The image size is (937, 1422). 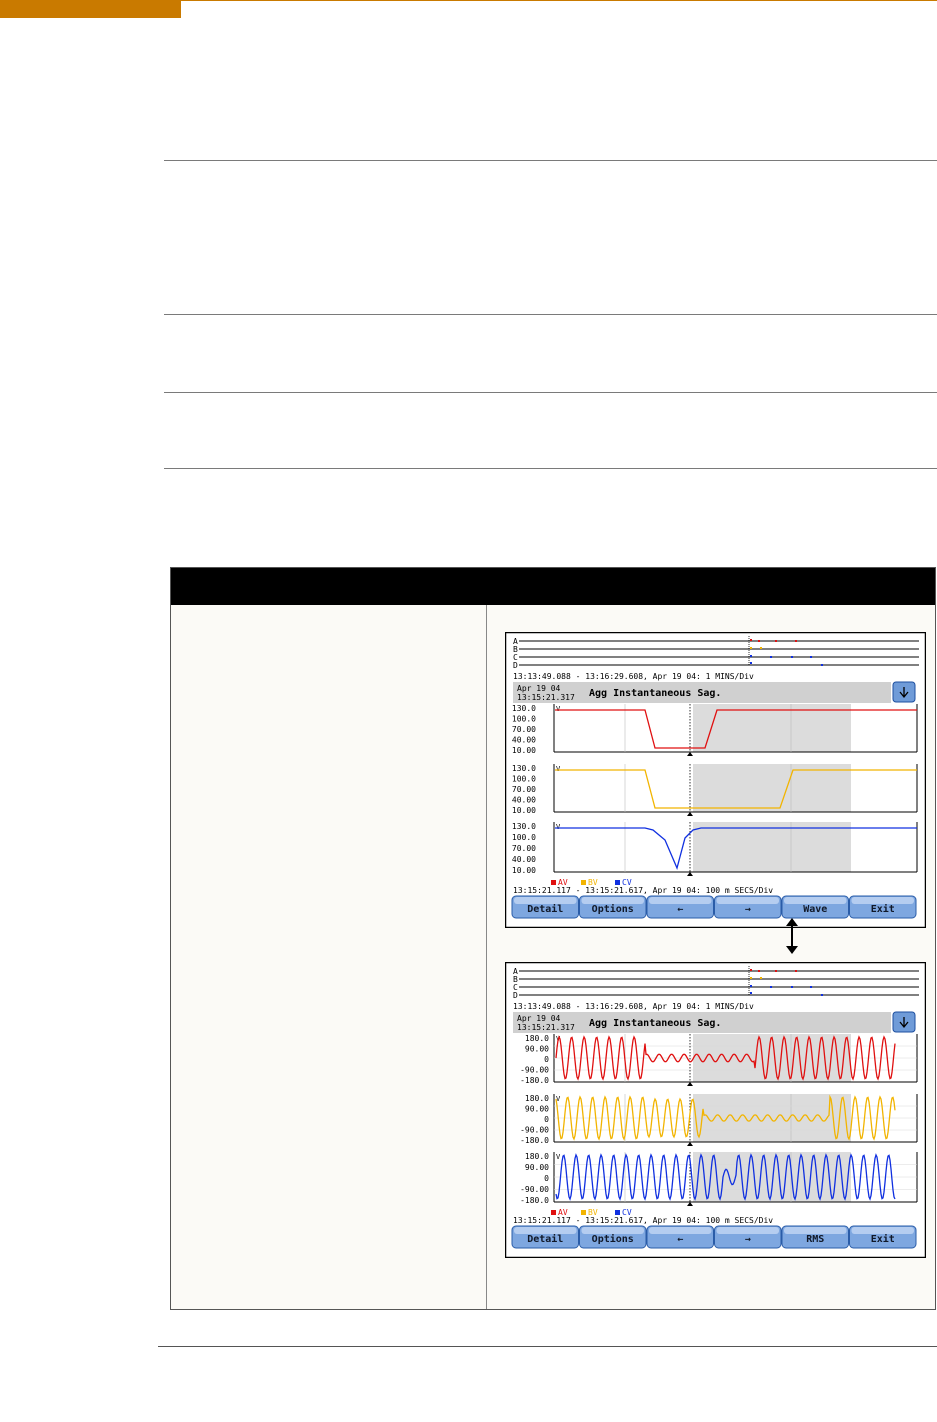 What do you see at coordinates (515, 995) in the screenshot?
I see `channel-label: D` at bounding box center [515, 995].